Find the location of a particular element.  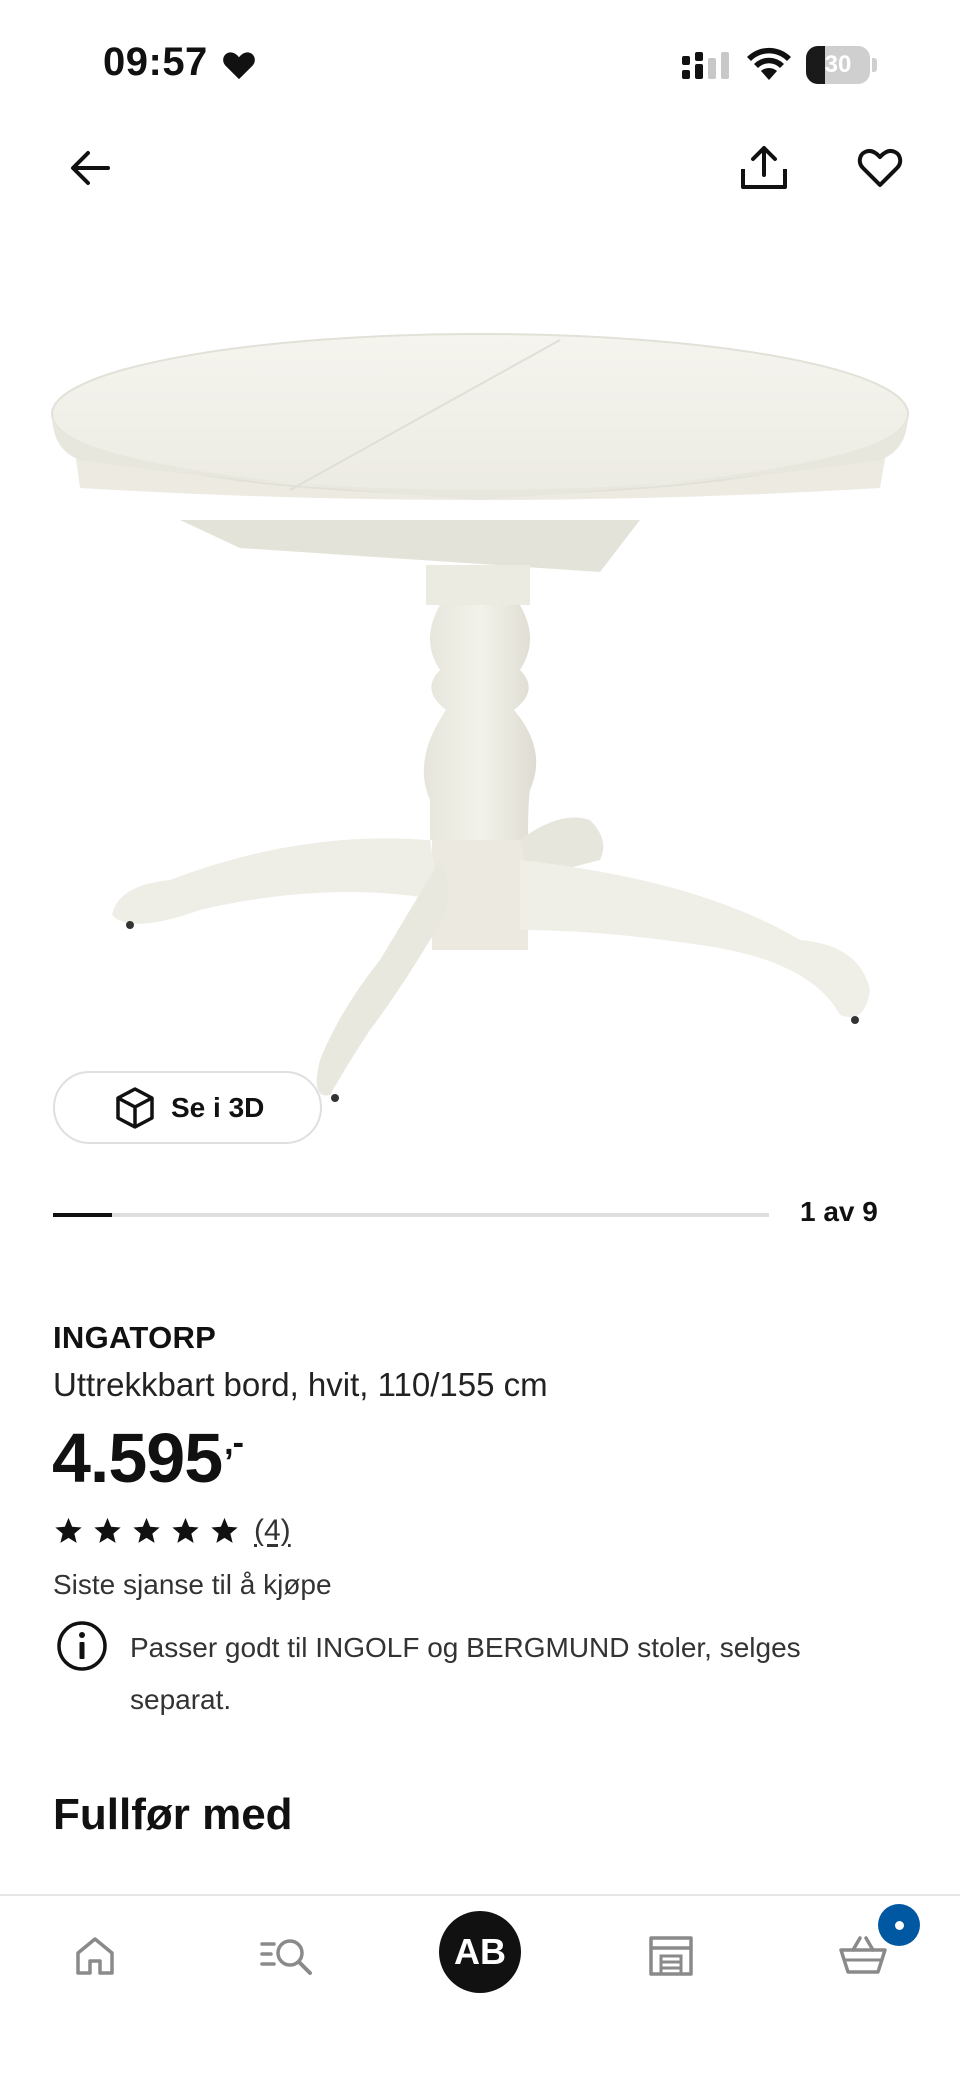

back-button is located at coordinates (90, 168).